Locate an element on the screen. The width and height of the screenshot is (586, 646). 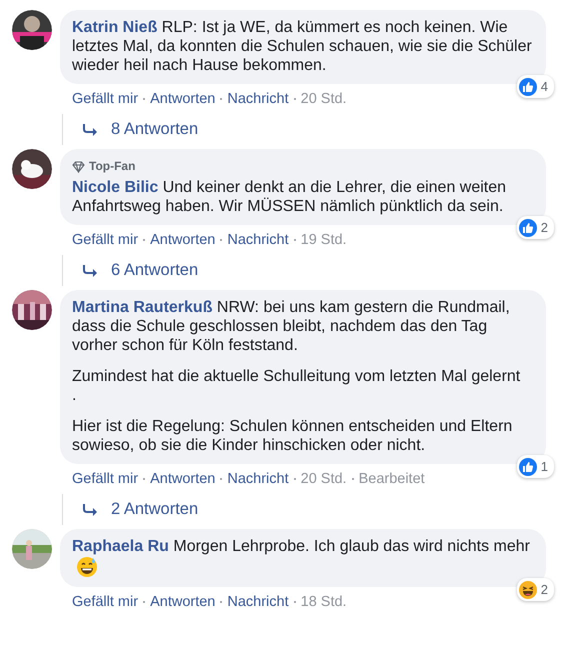
comment-text: Katrin Nieß RLP: Ist ja WE, da kümmert es noch keinen. Wie letztes Mal, da konnten die Schulen schauen, wie sie die Schüler wieder heil nach Hause bekommen. is located at coordinates (302, 46).